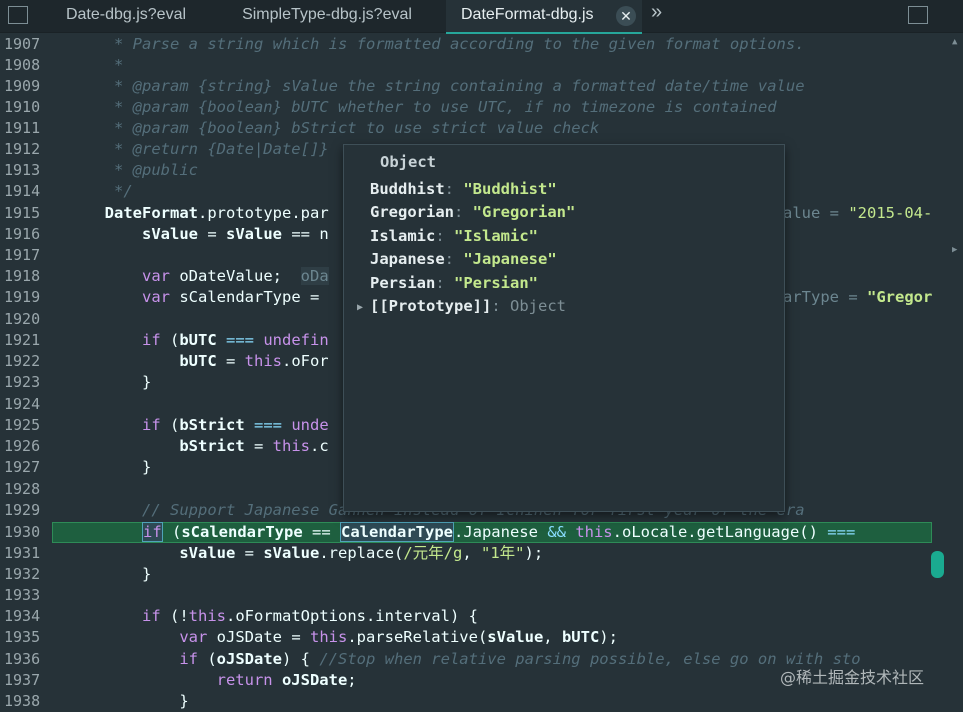 The width and height of the screenshot is (963, 712). What do you see at coordinates (22, 86) in the screenshot?
I see `line-number: 1909` at bounding box center [22, 86].